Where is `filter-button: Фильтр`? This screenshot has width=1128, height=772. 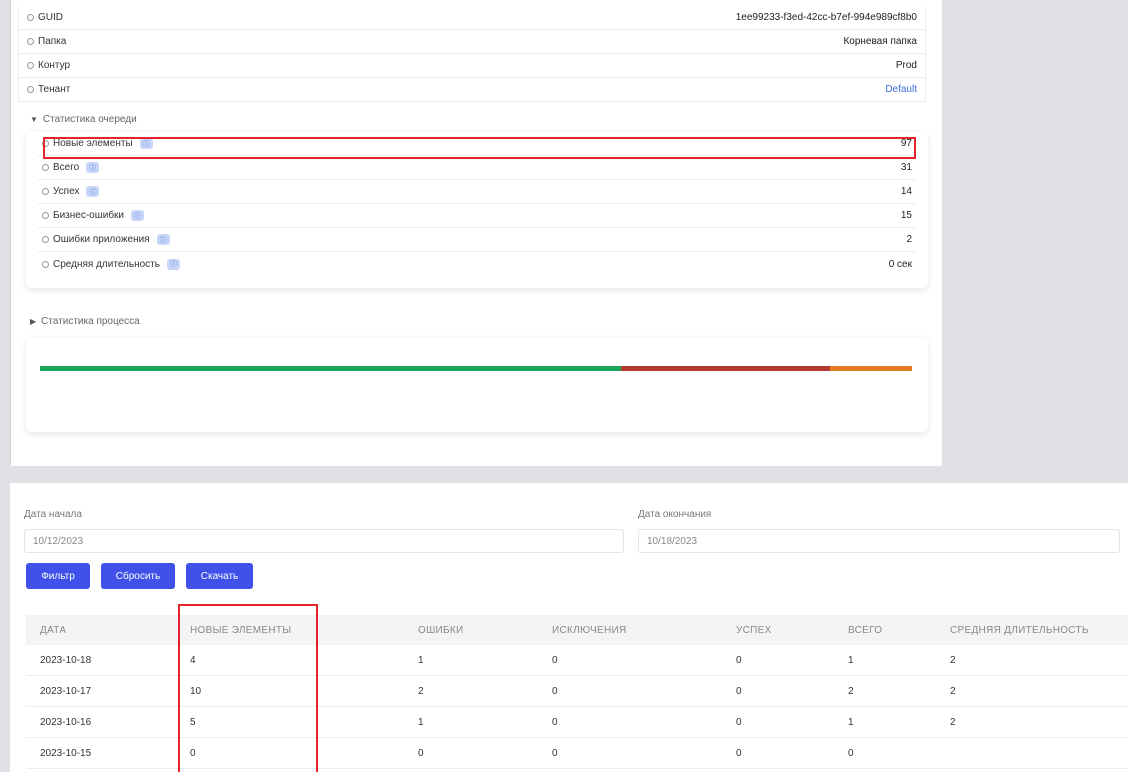 filter-button: Фильтр is located at coordinates (58, 576).